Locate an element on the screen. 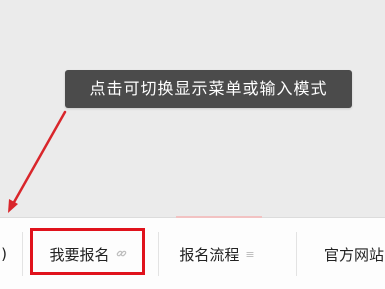  menu-item-label: 官方网站 is located at coordinates (354, 254).